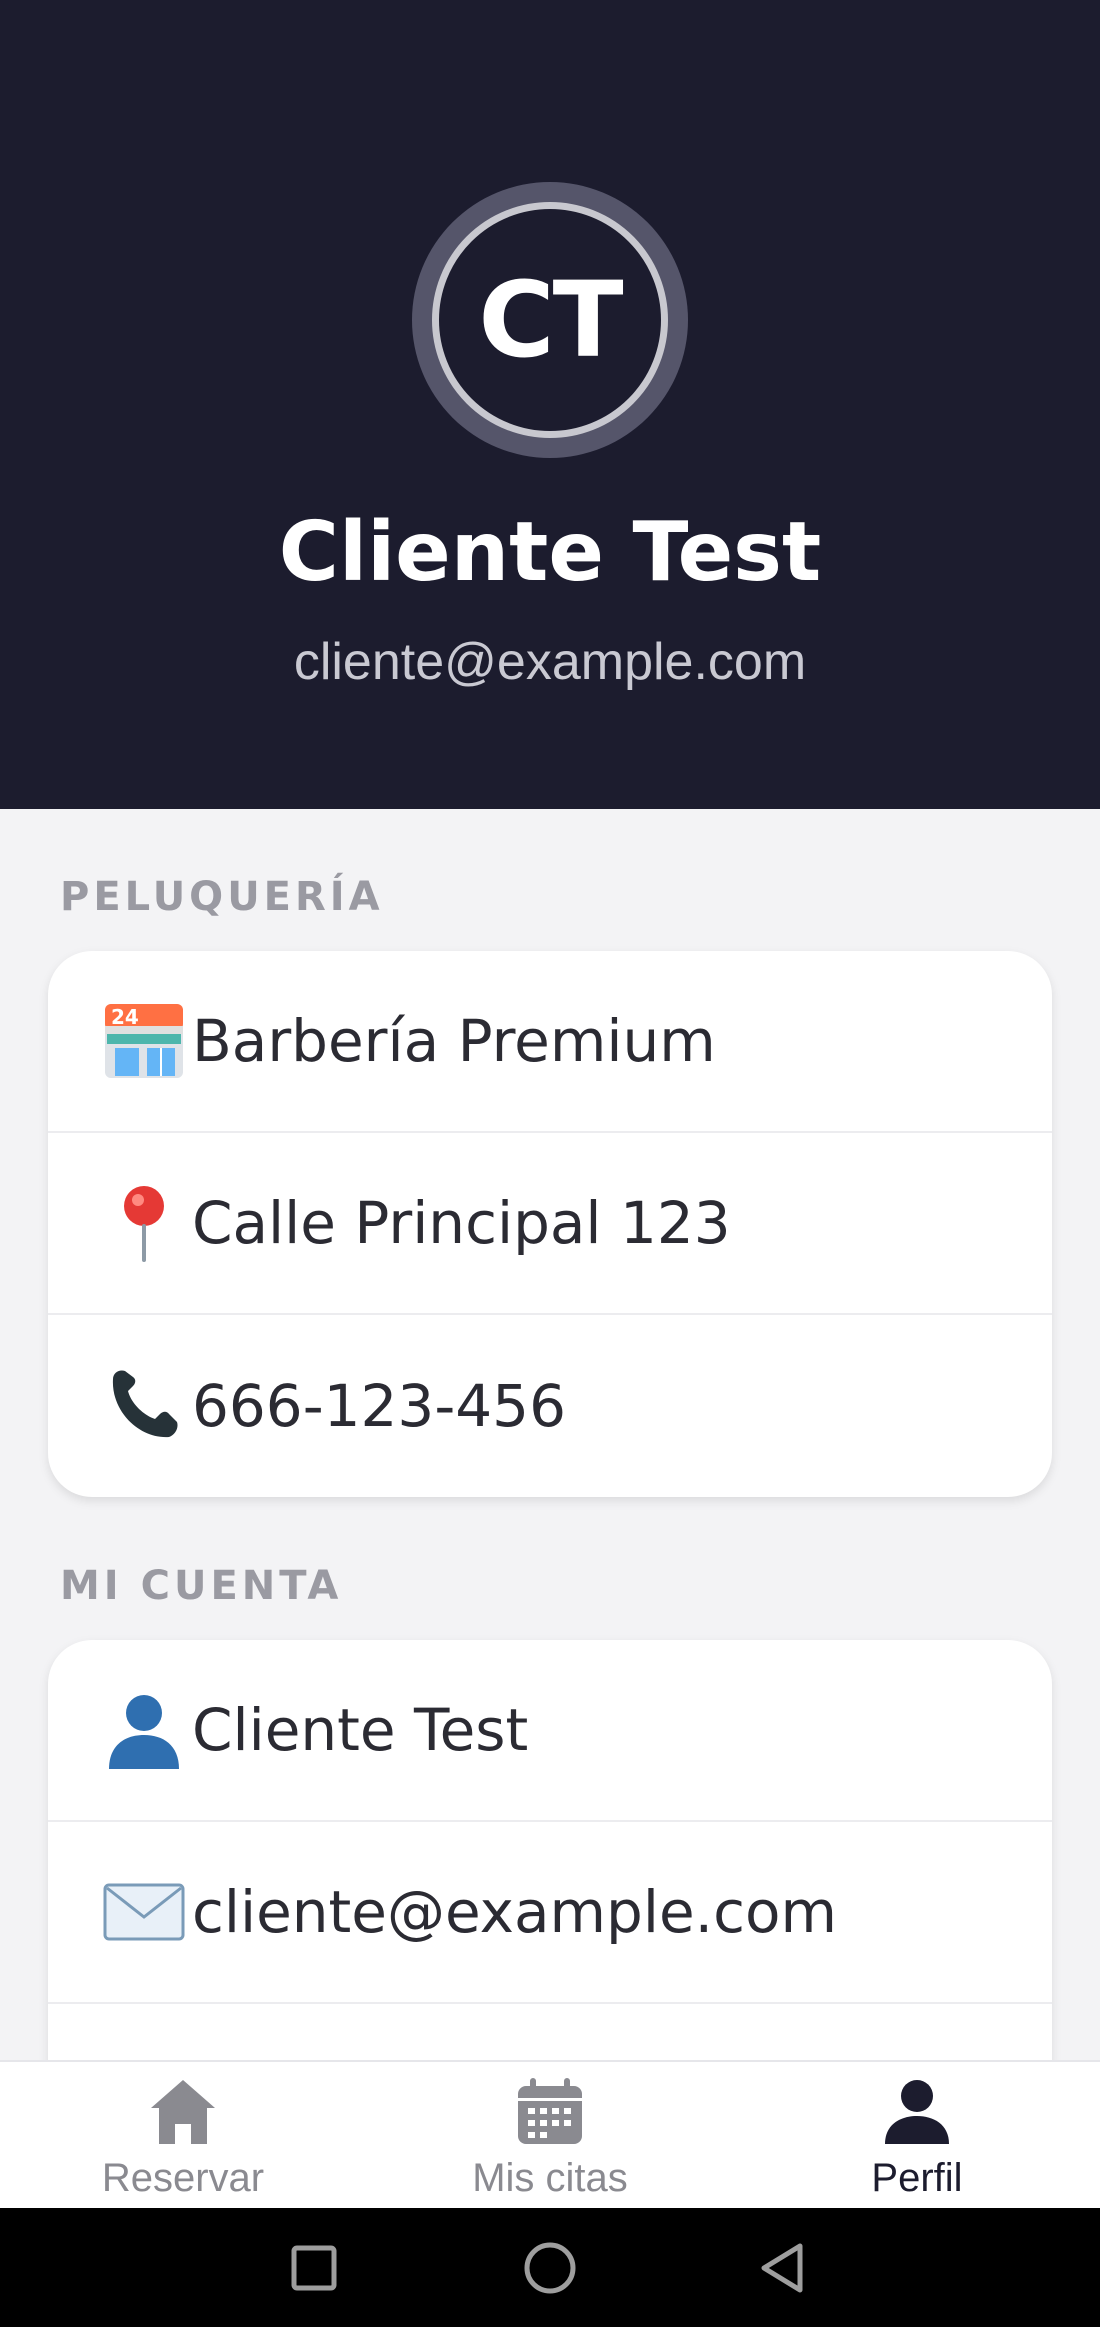 The height and width of the screenshot is (2327, 1100). I want to click on store-icon: 24, so click(144, 1041).